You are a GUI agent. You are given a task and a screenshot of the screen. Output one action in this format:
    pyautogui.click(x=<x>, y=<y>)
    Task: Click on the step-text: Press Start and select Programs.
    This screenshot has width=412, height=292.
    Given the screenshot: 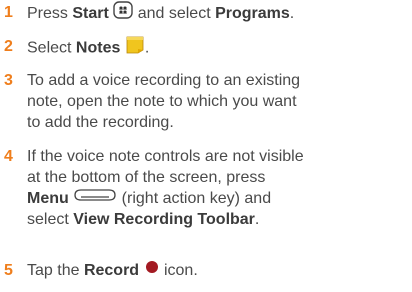 What is the action you would take?
    pyautogui.click(x=219, y=13)
    